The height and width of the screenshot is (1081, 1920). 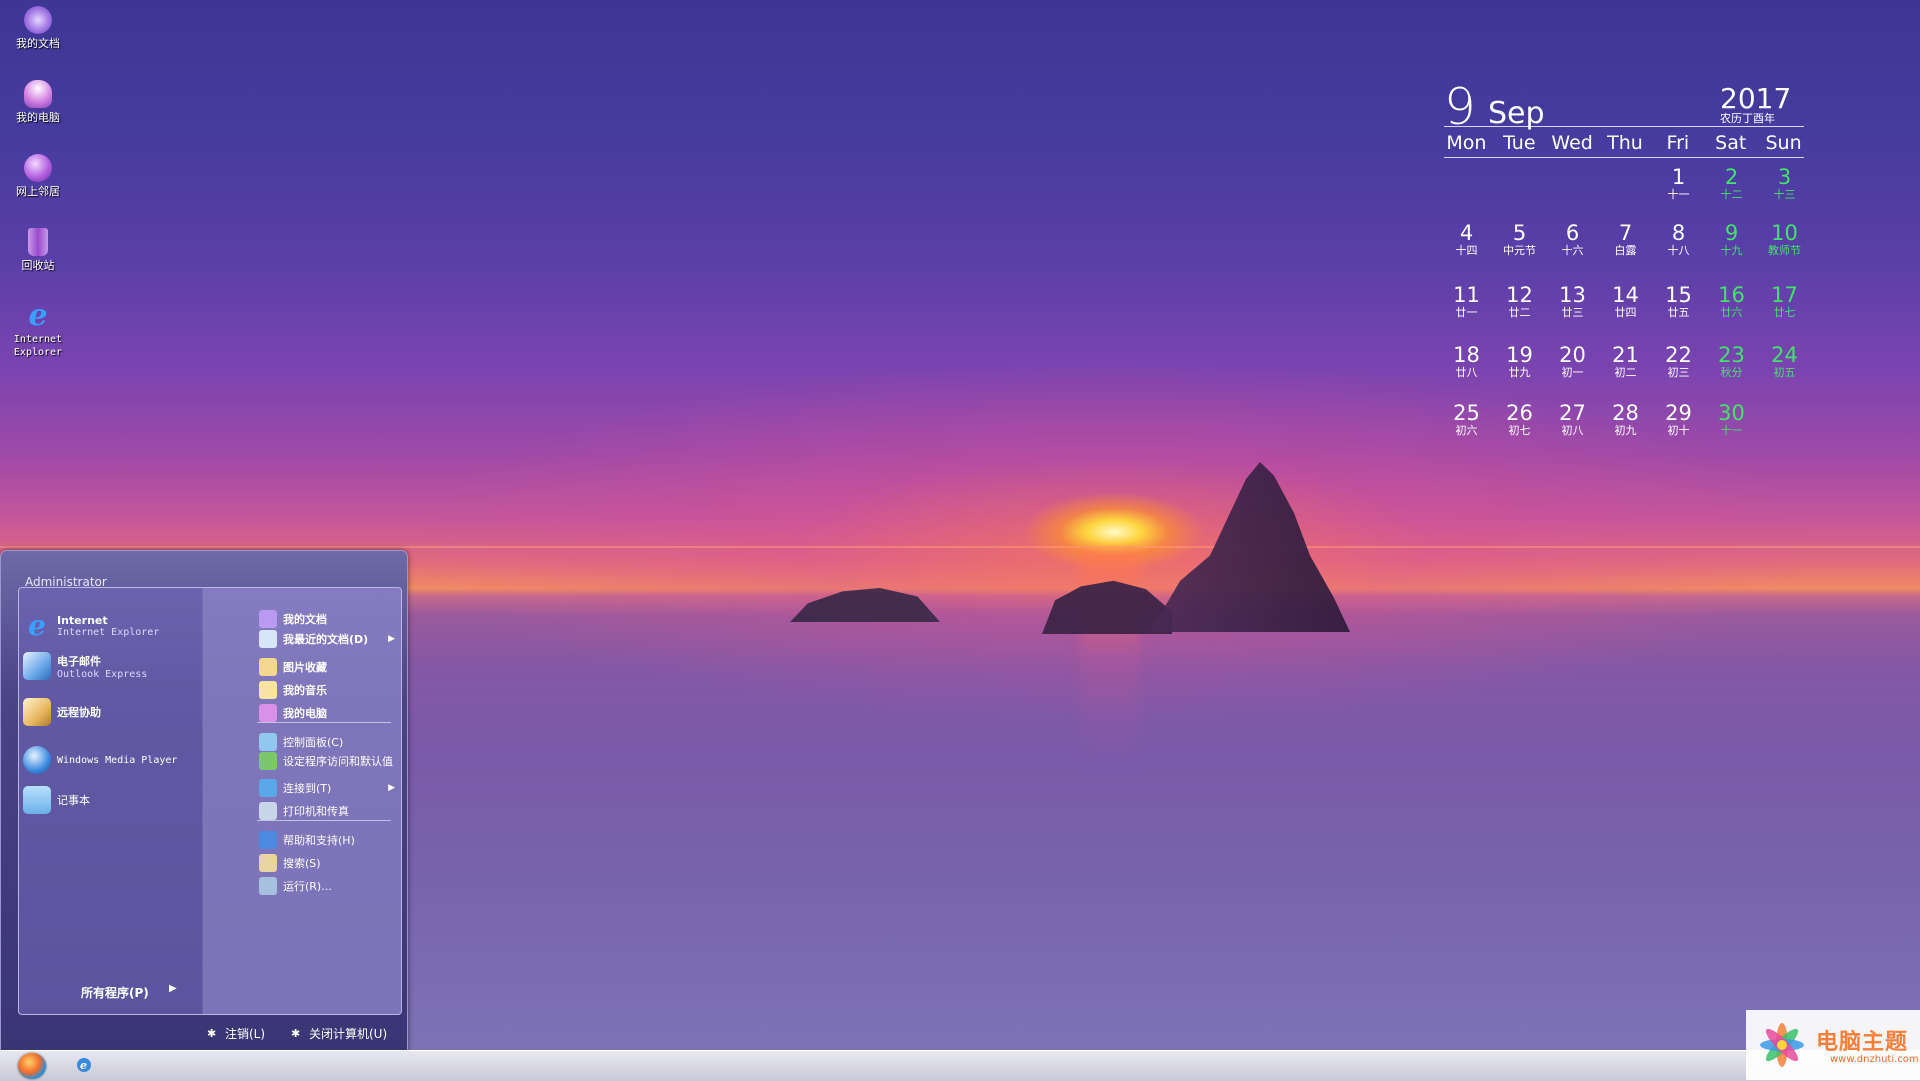 I want to click on calendar-lunar-date: 十一, so click(x=1678, y=194).